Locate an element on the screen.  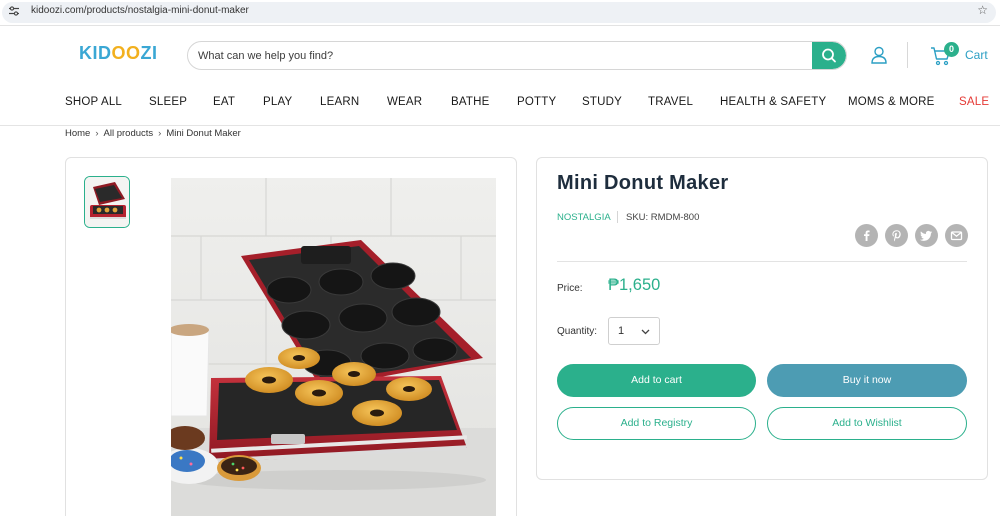
add-to-wishlist-button: Add to Wishlist is located at coordinates (867, 423).